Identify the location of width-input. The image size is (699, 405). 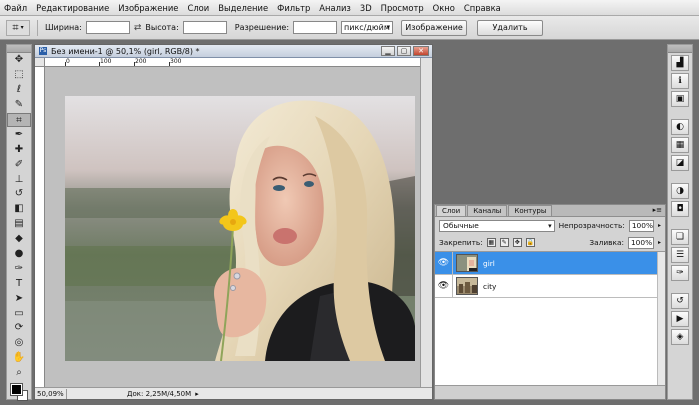
(107, 27).